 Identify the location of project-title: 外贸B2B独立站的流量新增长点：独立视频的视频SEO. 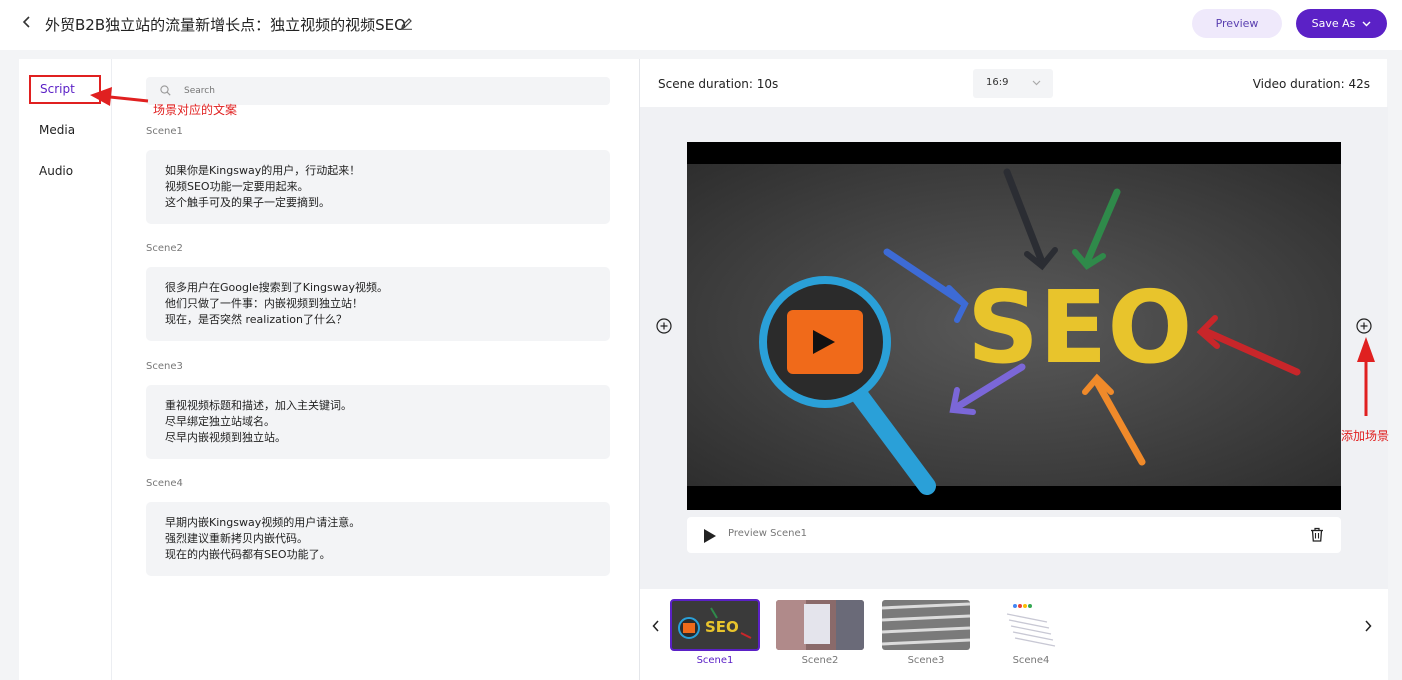
(225, 25).